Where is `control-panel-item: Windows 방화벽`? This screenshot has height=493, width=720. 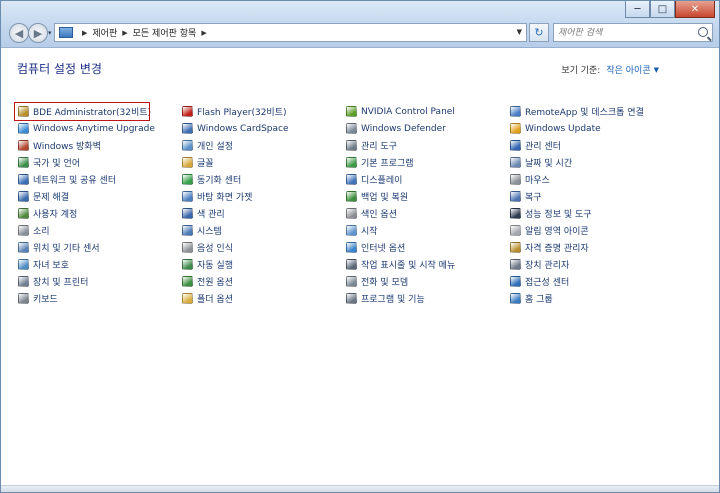
control-panel-item: Windows 방화벽 is located at coordinates (97, 145).